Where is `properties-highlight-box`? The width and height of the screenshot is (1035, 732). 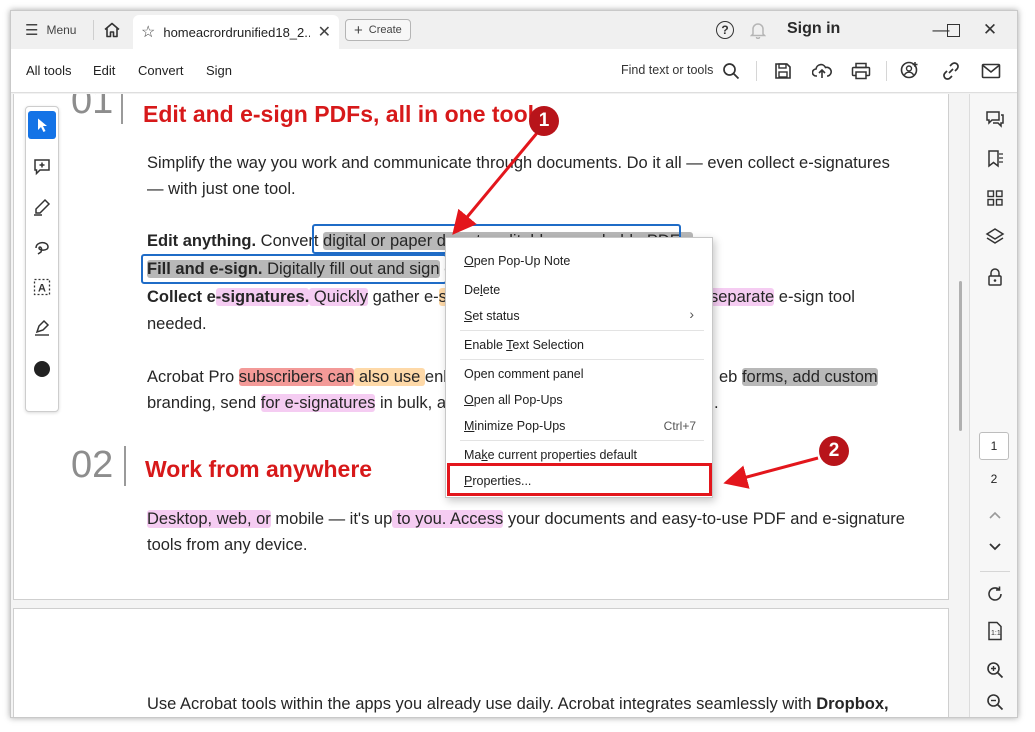
properties-highlight-box is located at coordinates (579, 479).